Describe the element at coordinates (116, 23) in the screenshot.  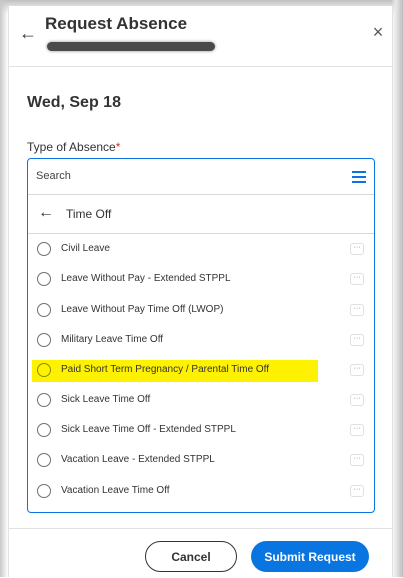
I see `panel-title: Request Absence` at that location.